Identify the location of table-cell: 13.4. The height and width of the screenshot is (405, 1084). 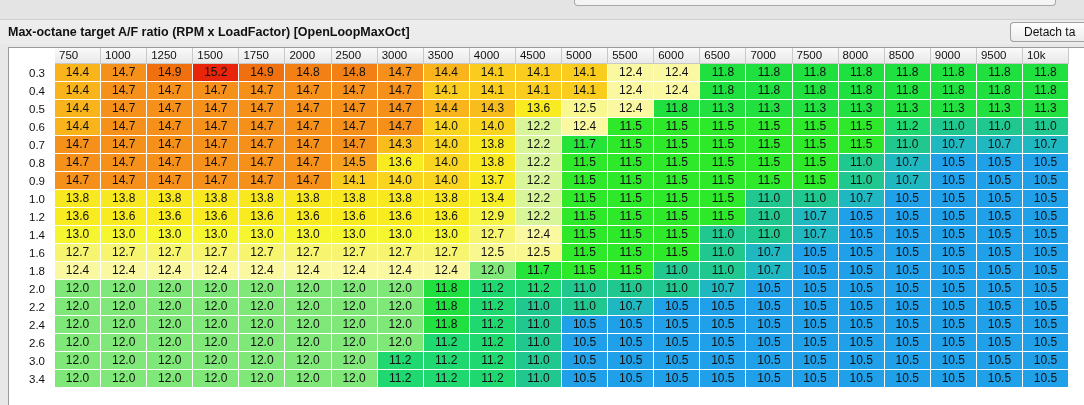
(492, 199).